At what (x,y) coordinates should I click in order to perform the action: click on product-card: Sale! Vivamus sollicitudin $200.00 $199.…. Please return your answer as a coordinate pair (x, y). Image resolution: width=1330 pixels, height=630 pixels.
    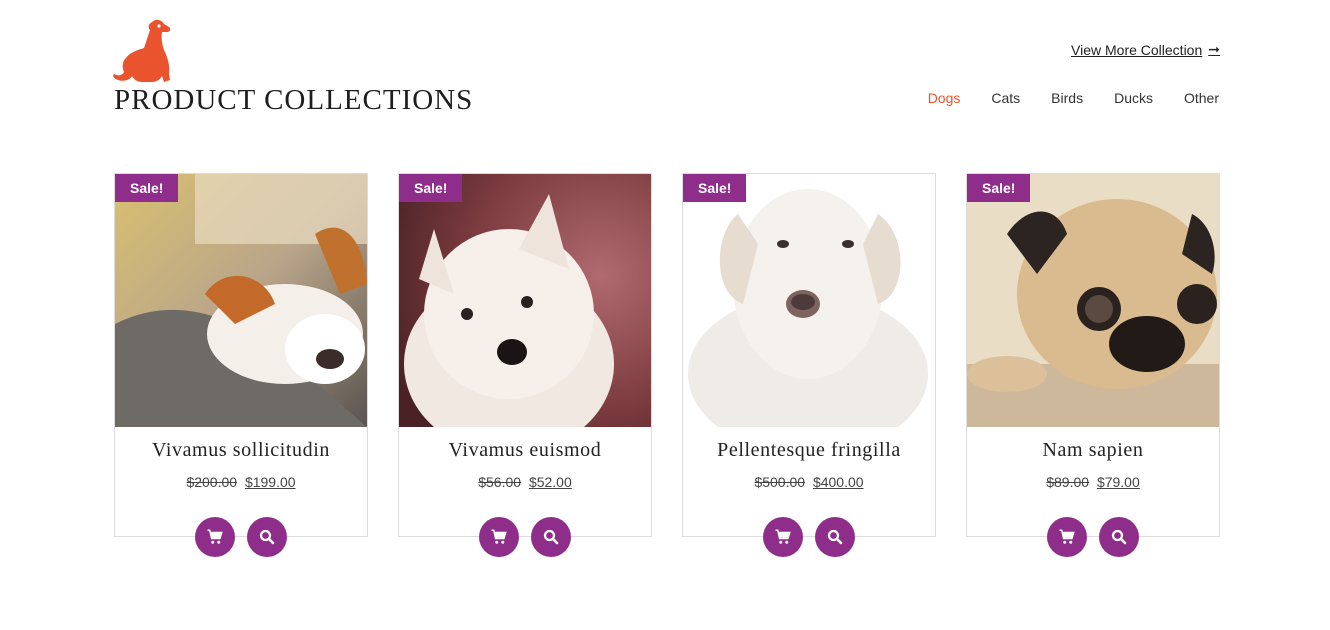
    Looking at the image, I should click on (241, 365).